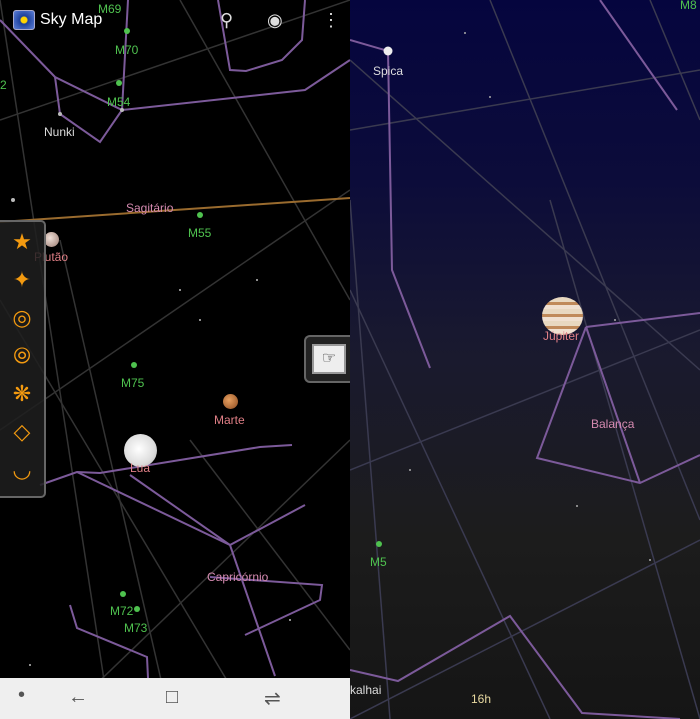  I want to click on label-m75: M75, so click(133, 383).